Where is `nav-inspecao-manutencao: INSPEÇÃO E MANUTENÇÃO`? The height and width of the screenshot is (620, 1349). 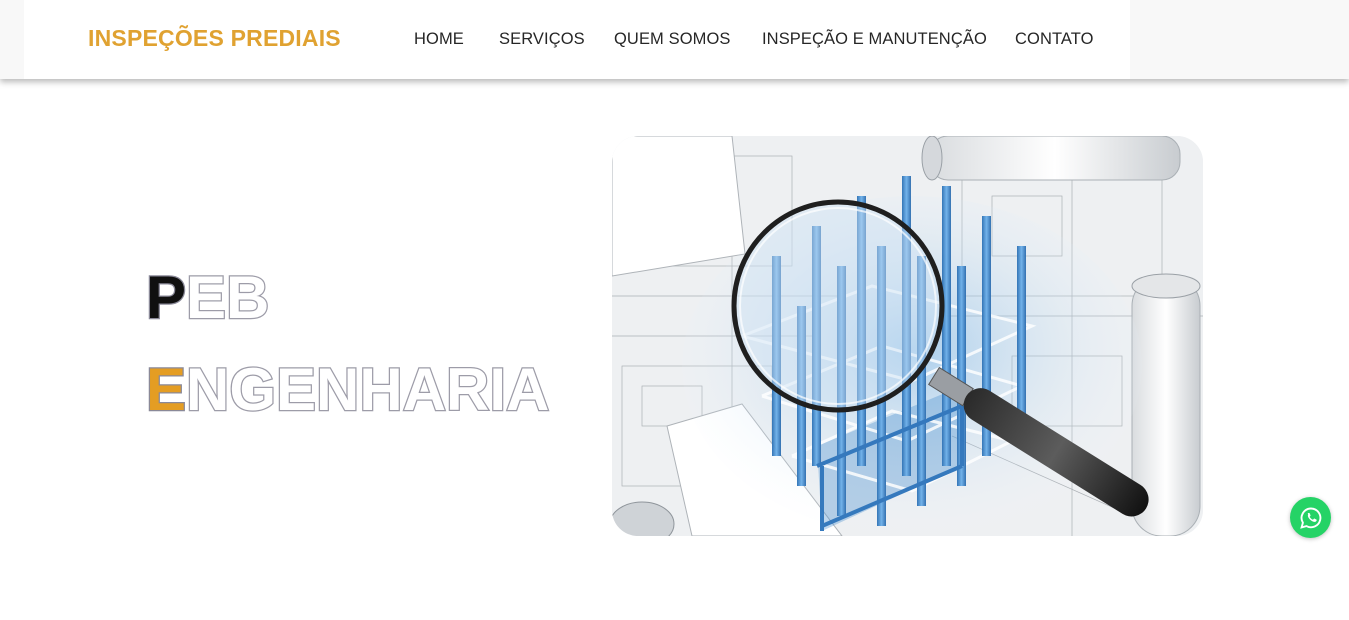 nav-inspecao-manutencao: INSPEÇÃO E MANUTENÇÃO is located at coordinates (874, 39).